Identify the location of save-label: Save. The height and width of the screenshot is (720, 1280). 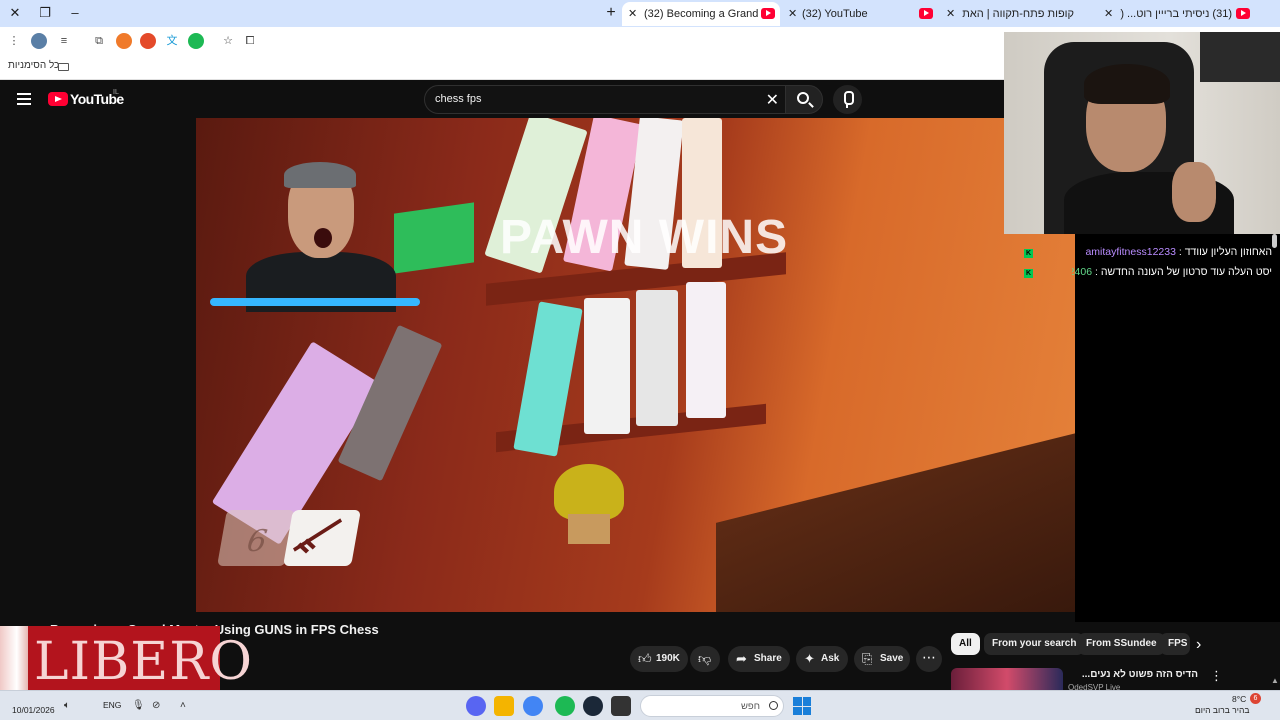
(892, 658).